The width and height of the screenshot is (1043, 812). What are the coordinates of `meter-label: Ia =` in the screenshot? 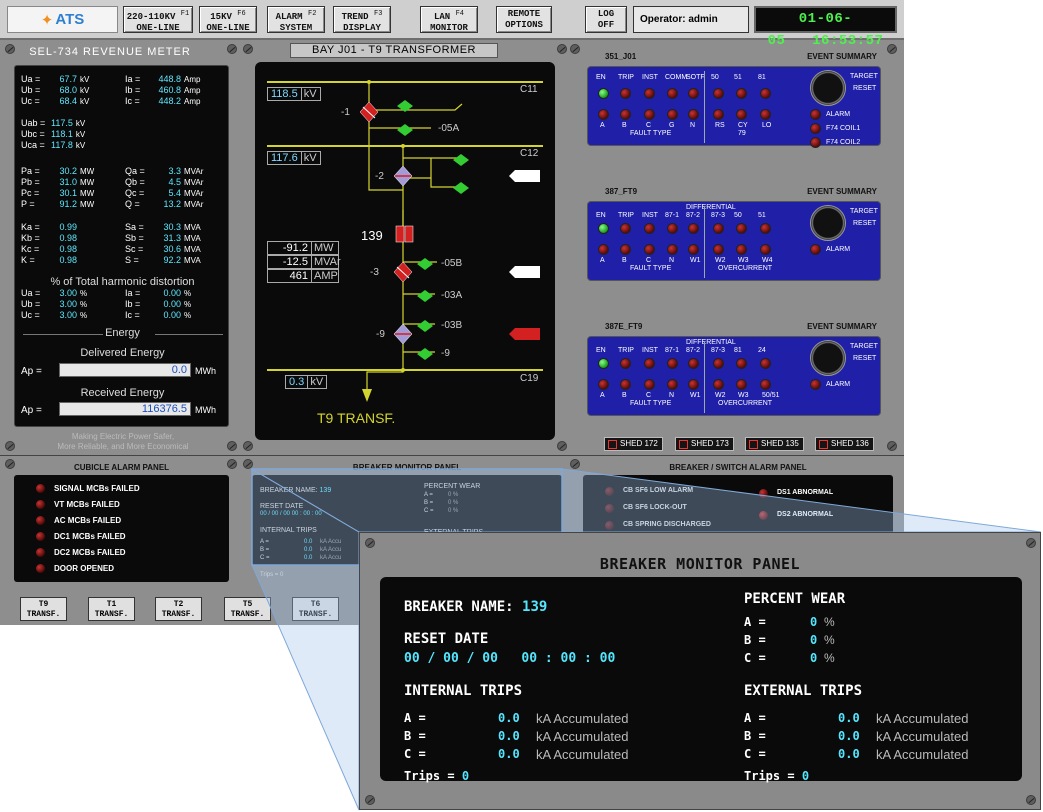 It's located at (133, 79).